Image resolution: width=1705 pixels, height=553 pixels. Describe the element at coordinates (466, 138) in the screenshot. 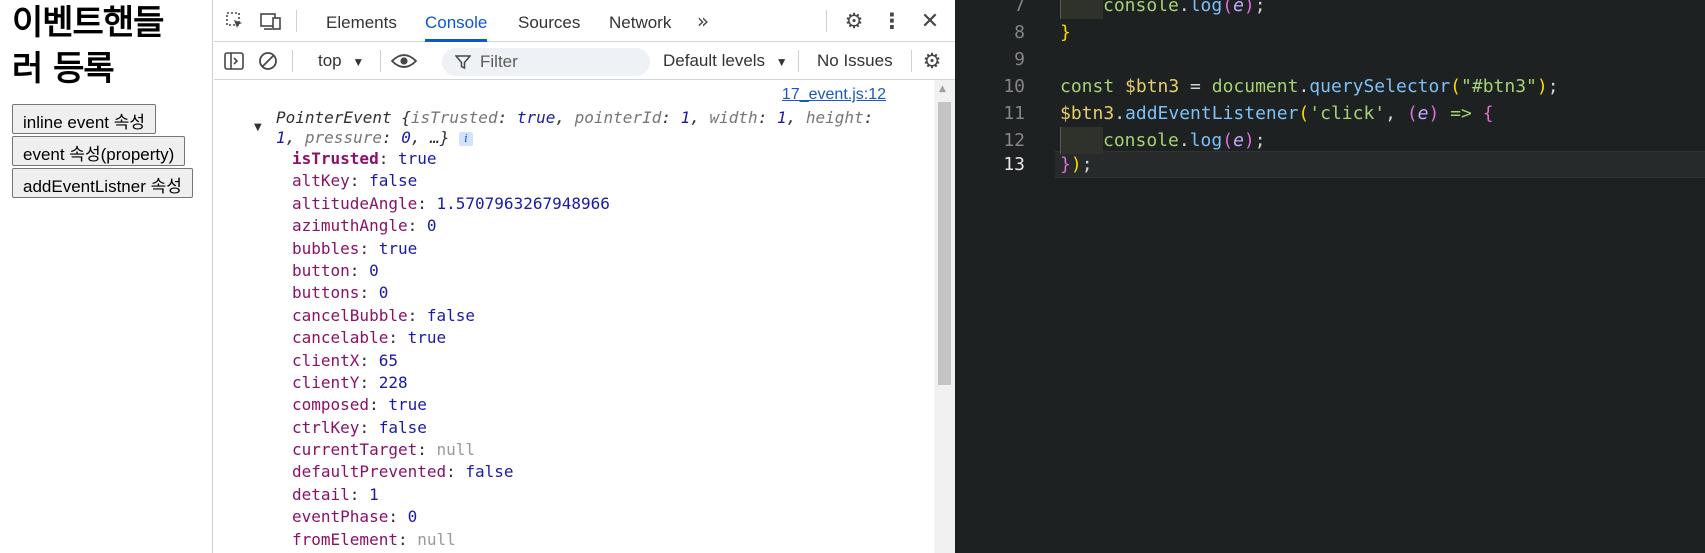

I see `info-icon: i` at that location.